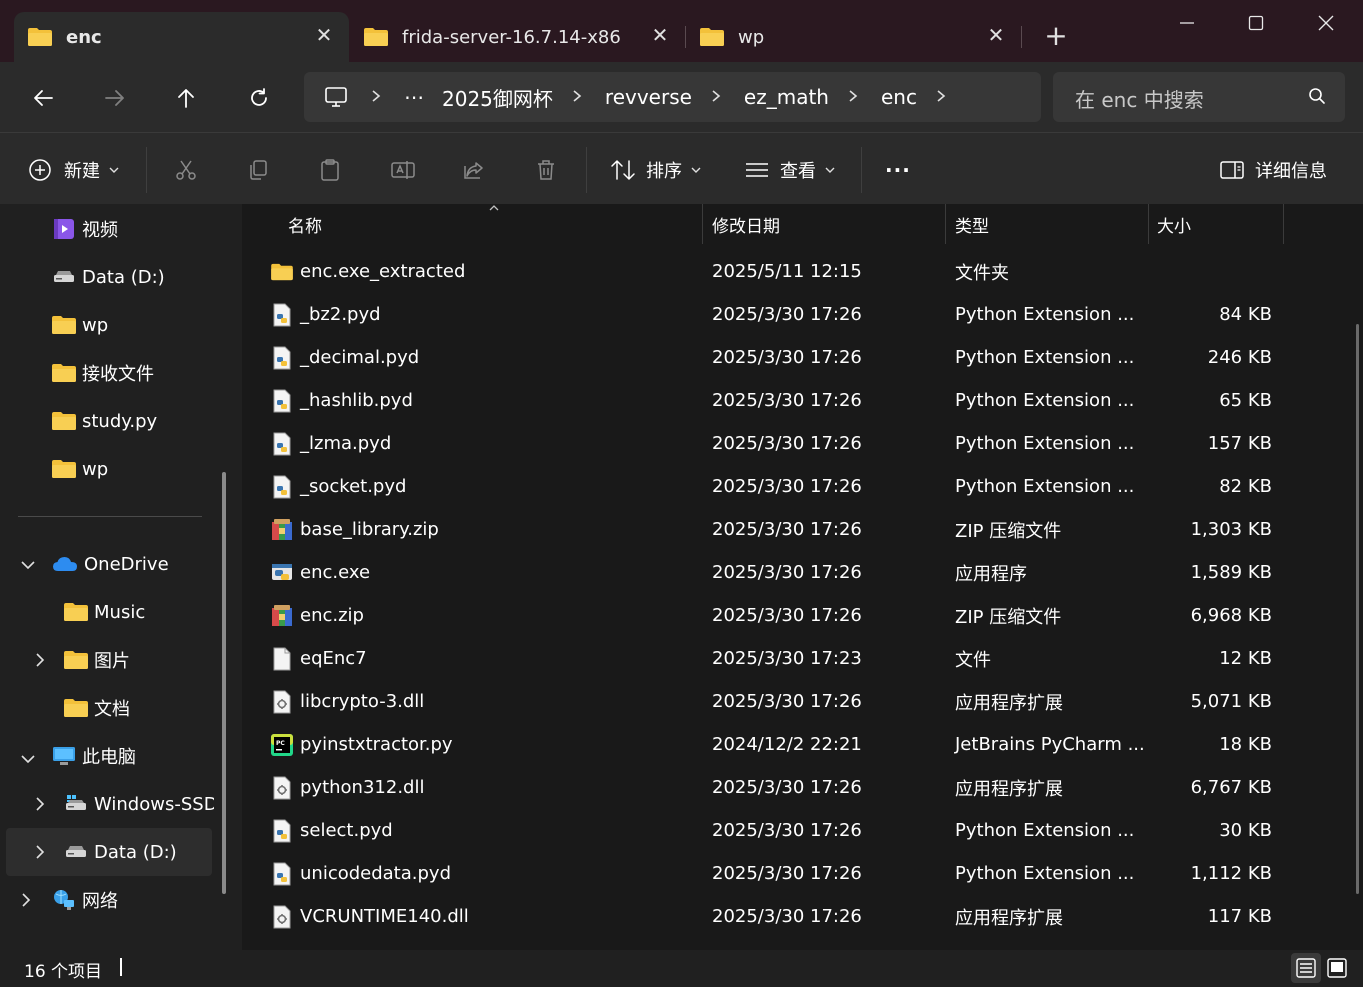 The width and height of the screenshot is (1363, 987). I want to click on file-row: enc.exe_extracted 2025/5/11 12:15 文件夹, so click(802, 271).